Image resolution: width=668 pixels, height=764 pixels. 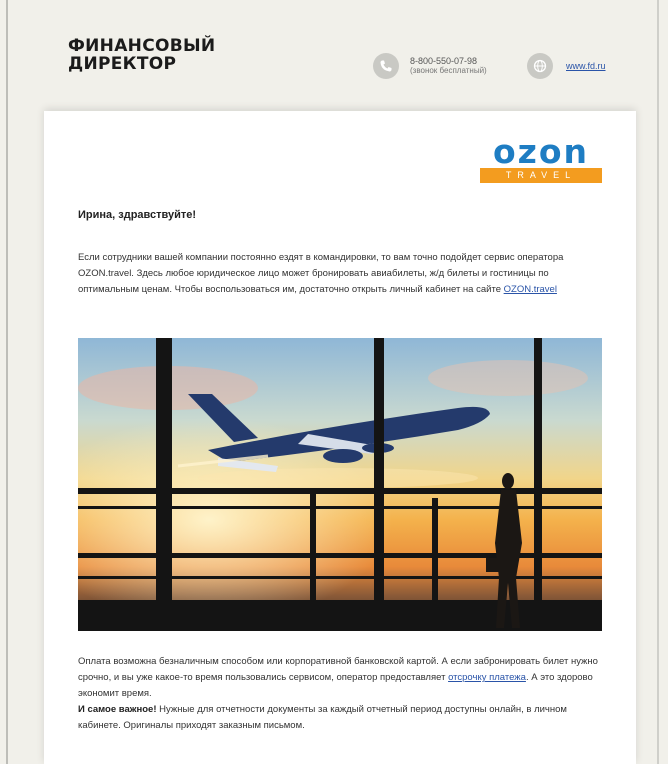 What do you see at coordinates (487, 677) in the screenshot?
I see `payment-deferral-link: отсрочку платежа` at bounding box center [487, 677].